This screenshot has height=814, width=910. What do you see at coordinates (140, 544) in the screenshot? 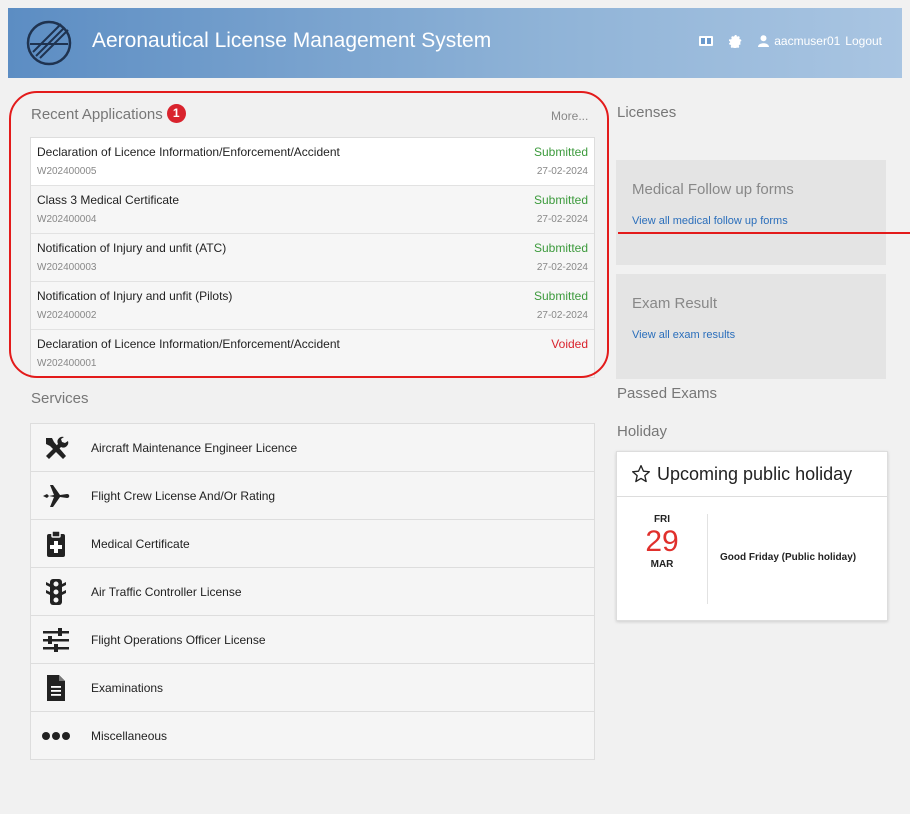
I see `service-label: Medical Certificate` at bounding box center [140, 544].